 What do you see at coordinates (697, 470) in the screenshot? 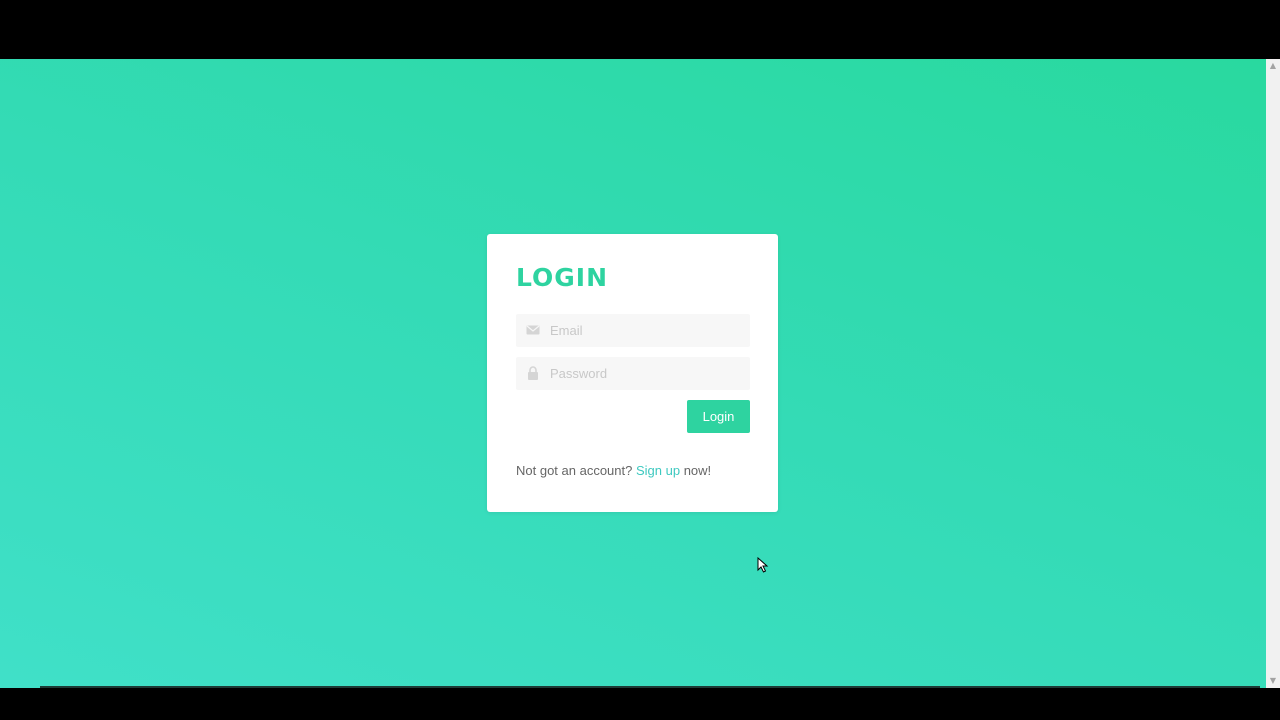
I see `signup-suffix: now!` at bounding box center [697, 470].